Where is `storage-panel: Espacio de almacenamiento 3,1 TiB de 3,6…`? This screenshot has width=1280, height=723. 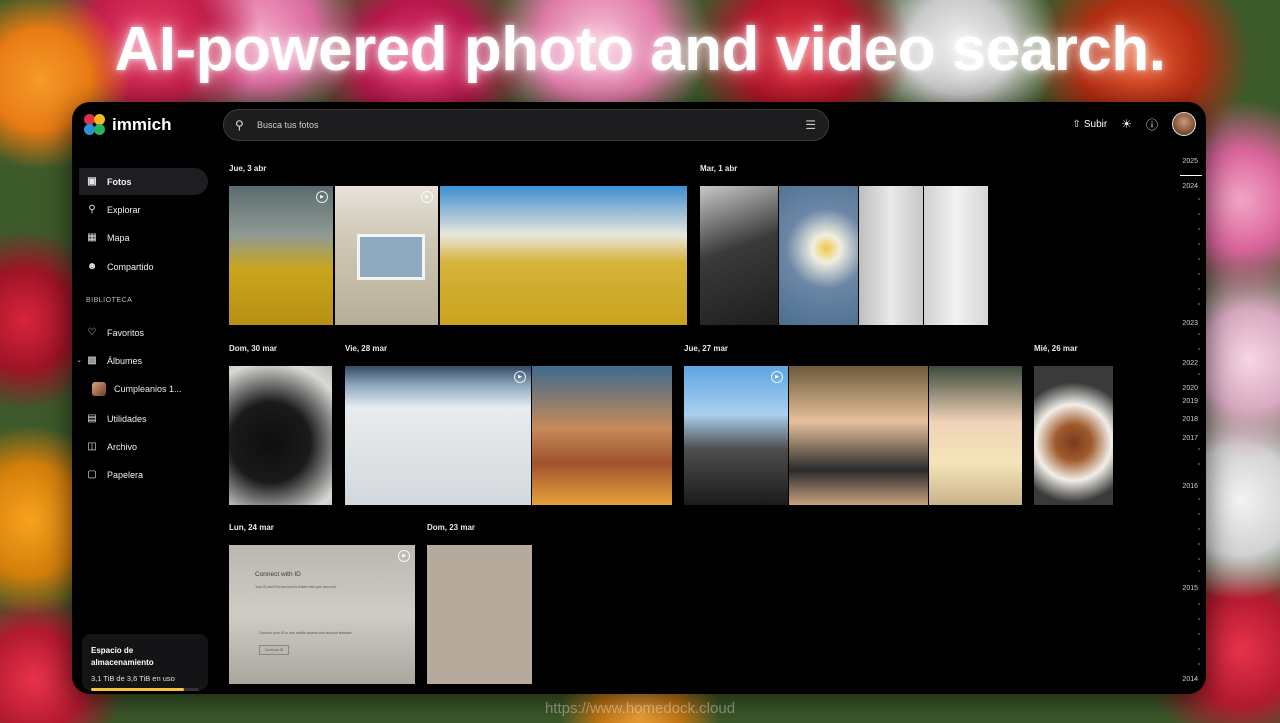
storage-panel: Espacio de almacenamiento 3,1 TiB de 3,6… is located at coordinates (145, 662).